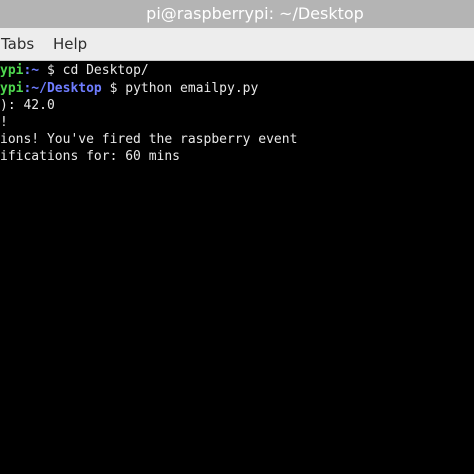  What do you see at coordinates (188, 88) in the screenshot?
I see `command-text: python emailpy.py` at bounding box center [188, 88].